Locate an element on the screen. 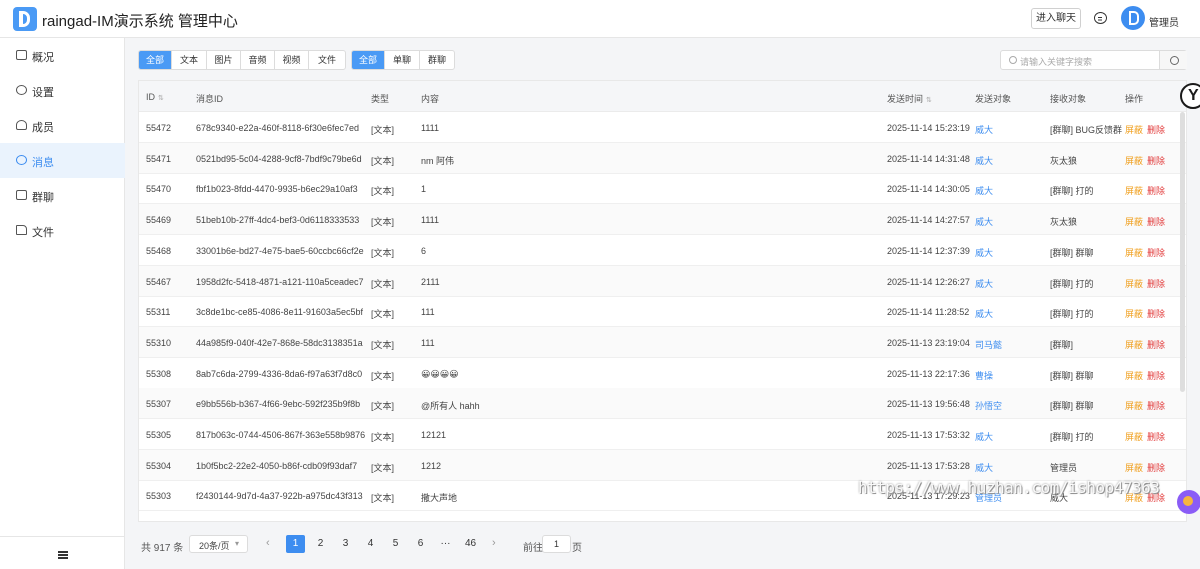 The width and height of the screenshot is (1200, 569). type-filter-file: 文件 is located at coordinates (327, 60).